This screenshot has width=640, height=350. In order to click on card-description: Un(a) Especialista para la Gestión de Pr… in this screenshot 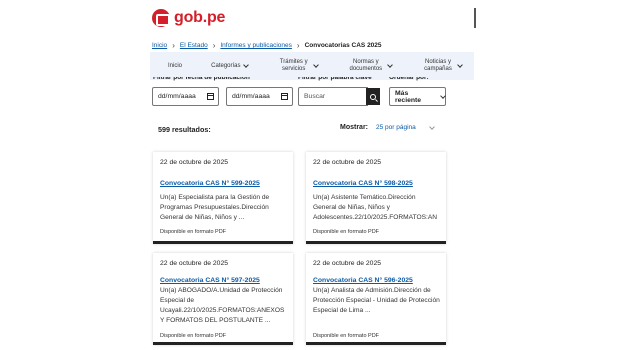, I will do `click(215, 207)`.